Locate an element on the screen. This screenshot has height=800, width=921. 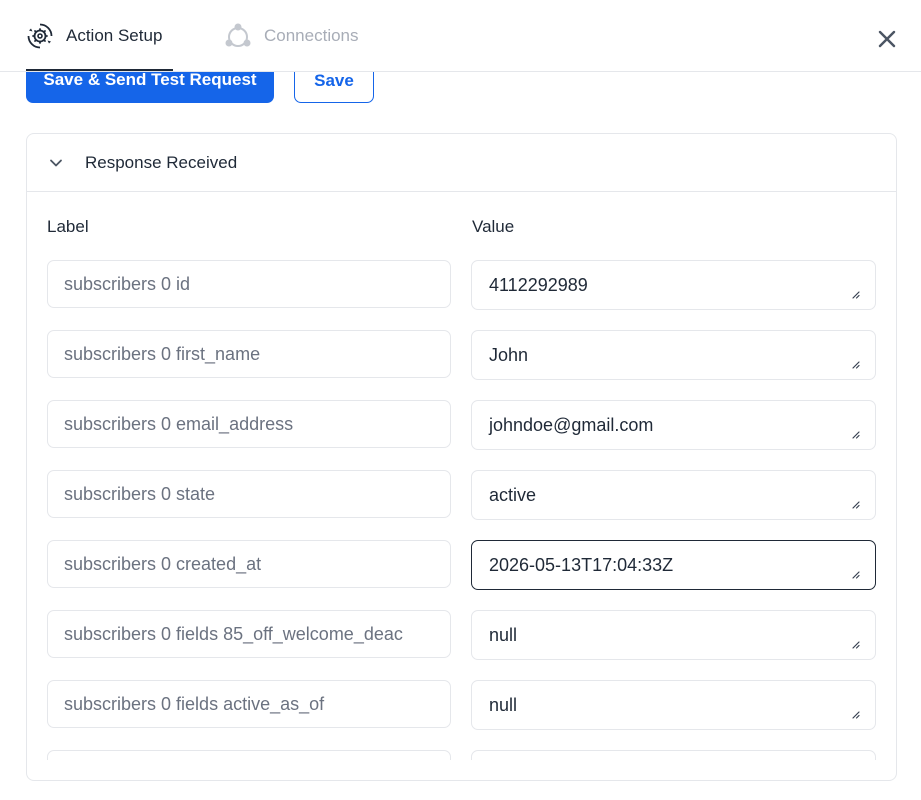
response-received-header: Response Received is located at coordinates (461, 163).